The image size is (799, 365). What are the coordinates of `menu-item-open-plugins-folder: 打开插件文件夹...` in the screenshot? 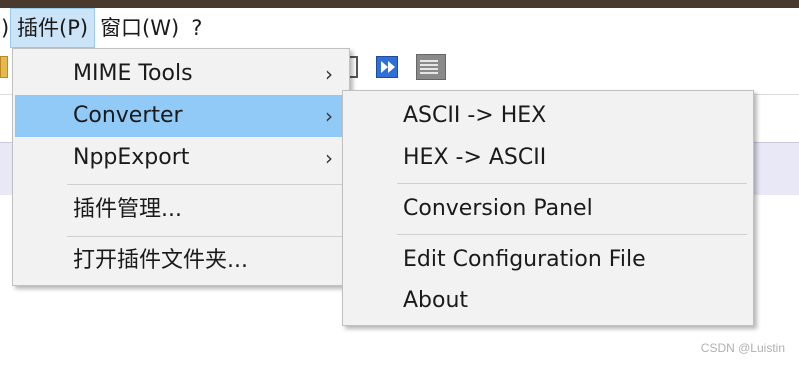 It's located at (181, 261).